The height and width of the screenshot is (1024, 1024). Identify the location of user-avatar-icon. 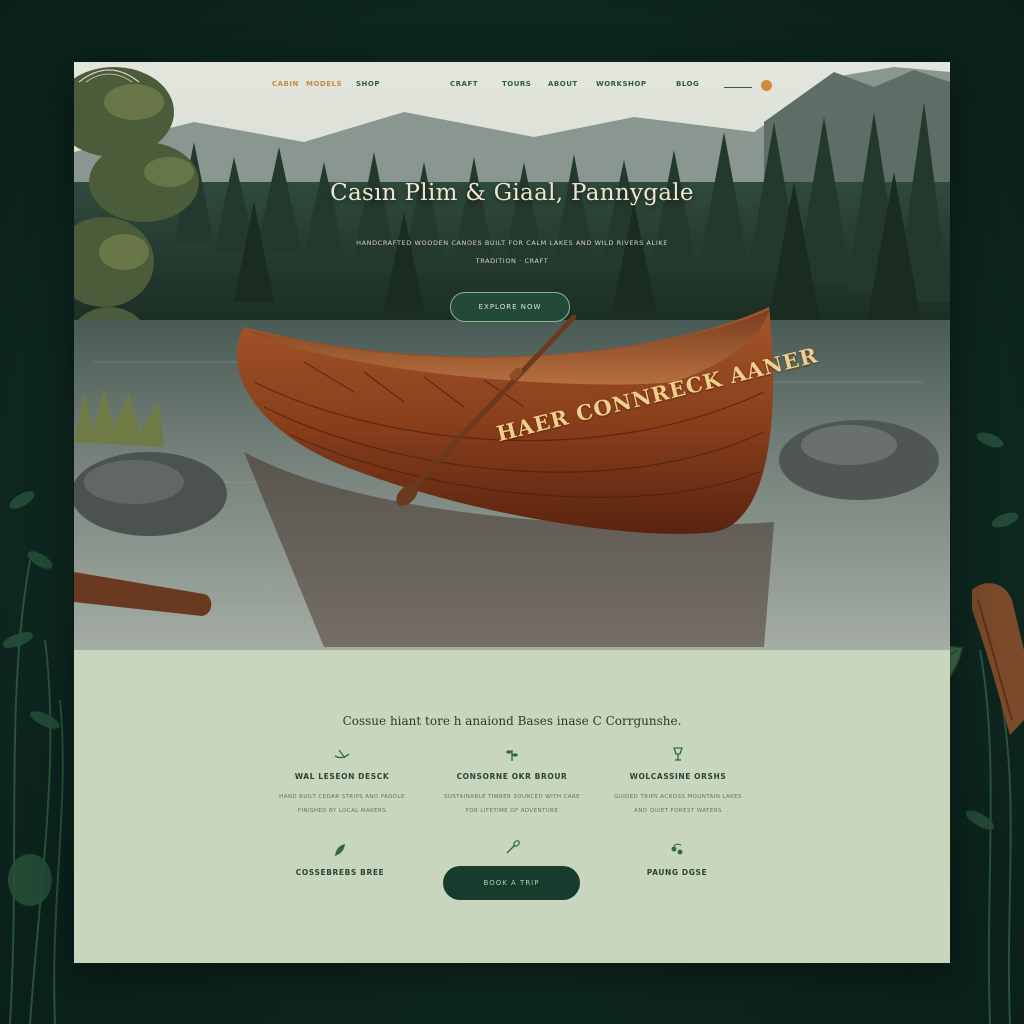
(766, 85).